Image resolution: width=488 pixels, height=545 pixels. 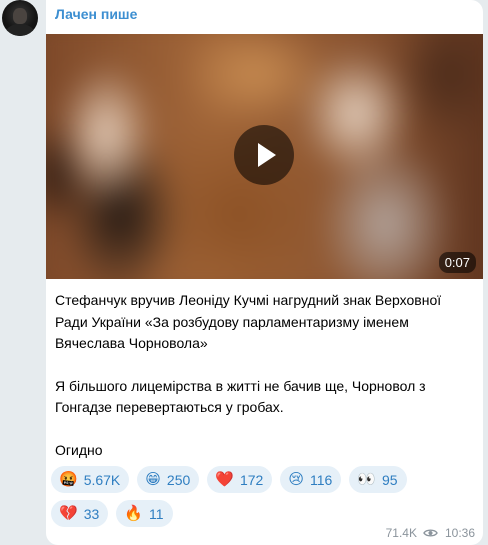 I want to click on message-time: 10:36, so click(x=459, y=533).